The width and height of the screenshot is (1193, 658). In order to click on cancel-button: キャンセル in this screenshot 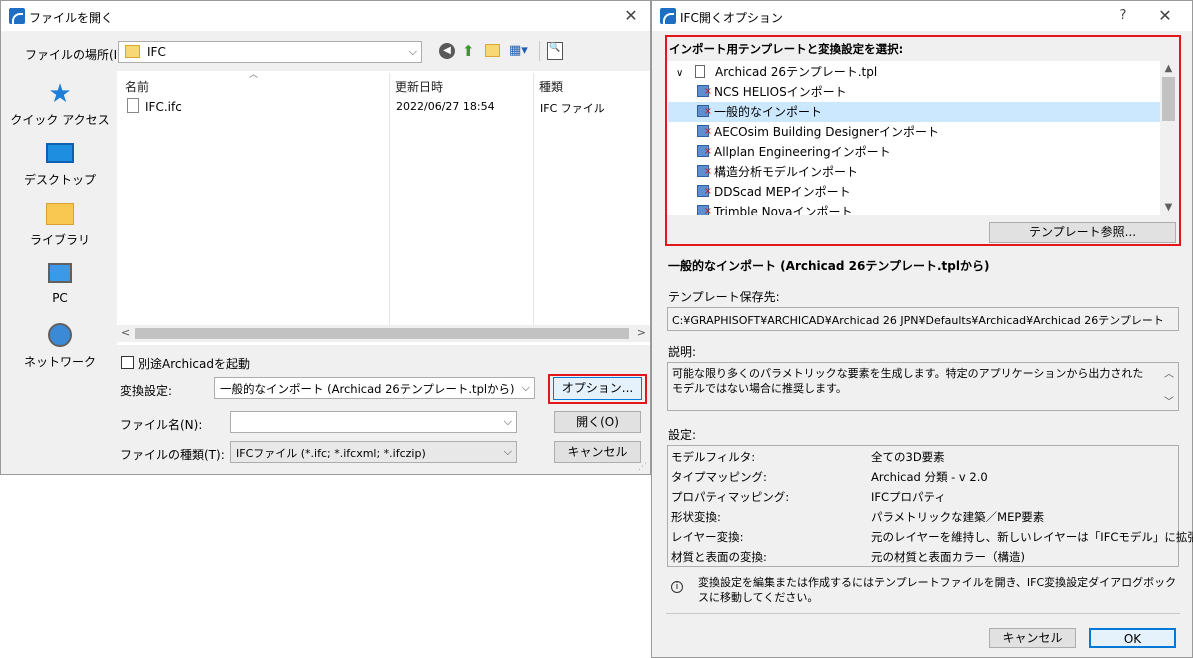, I will do `click(597, 452)`.